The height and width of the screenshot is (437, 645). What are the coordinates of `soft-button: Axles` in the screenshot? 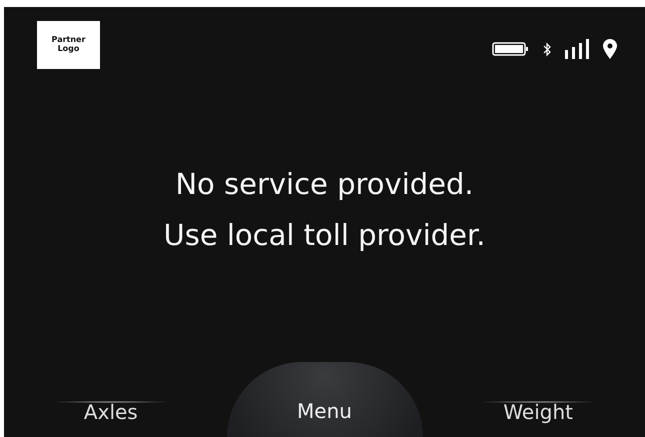 It's located at (110, 417).